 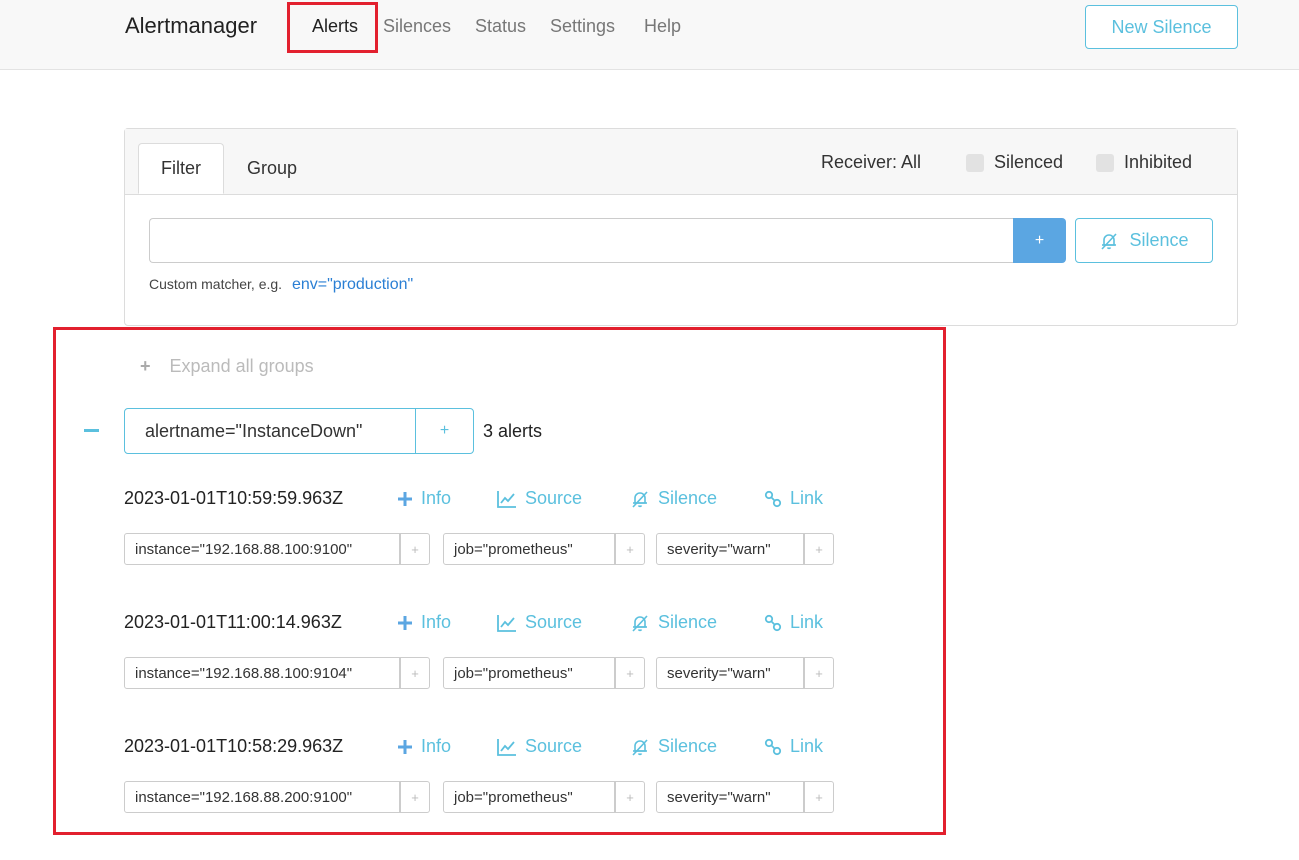 What do you see at coordinates (975, 163) in the screenshot?
I see `silenced-checkbox` at bounding box center [975, 163].